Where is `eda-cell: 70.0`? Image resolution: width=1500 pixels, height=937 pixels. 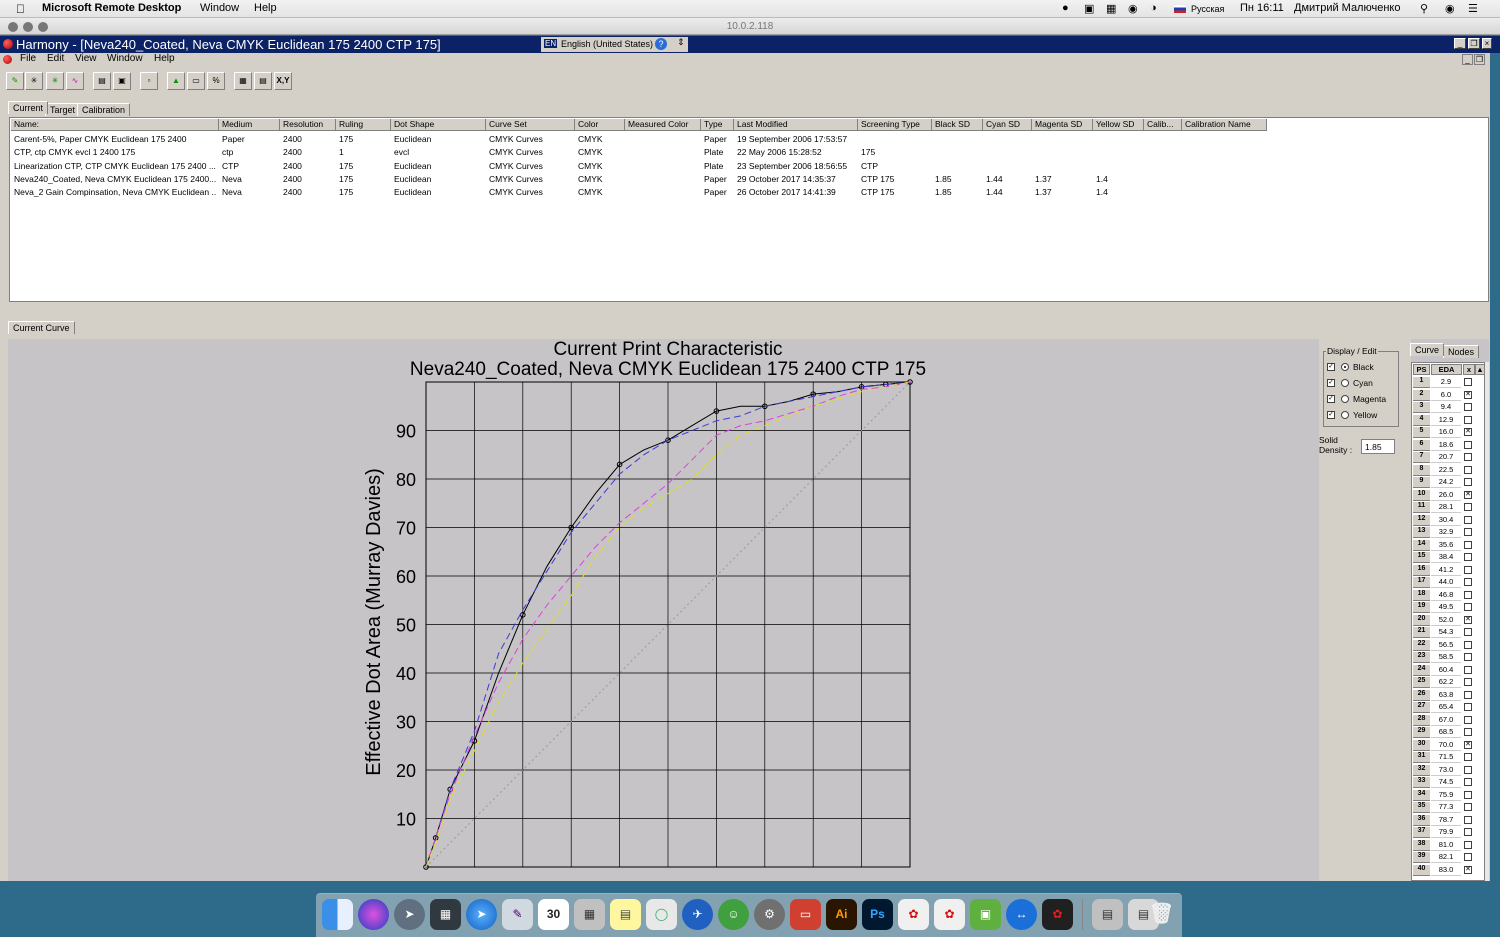 eda-cell: 70.0 is located at coordinates (1446, 745).